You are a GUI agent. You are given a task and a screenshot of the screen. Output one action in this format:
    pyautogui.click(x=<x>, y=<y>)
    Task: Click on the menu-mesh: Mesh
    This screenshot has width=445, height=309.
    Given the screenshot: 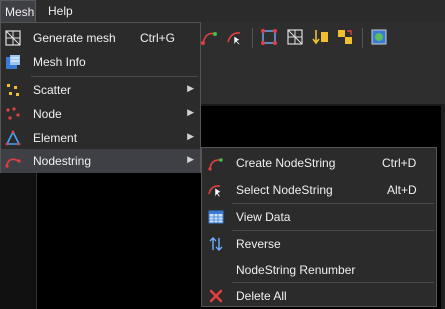 What is the action you would take?
    pyautogui.click(x=18, y=11)
    